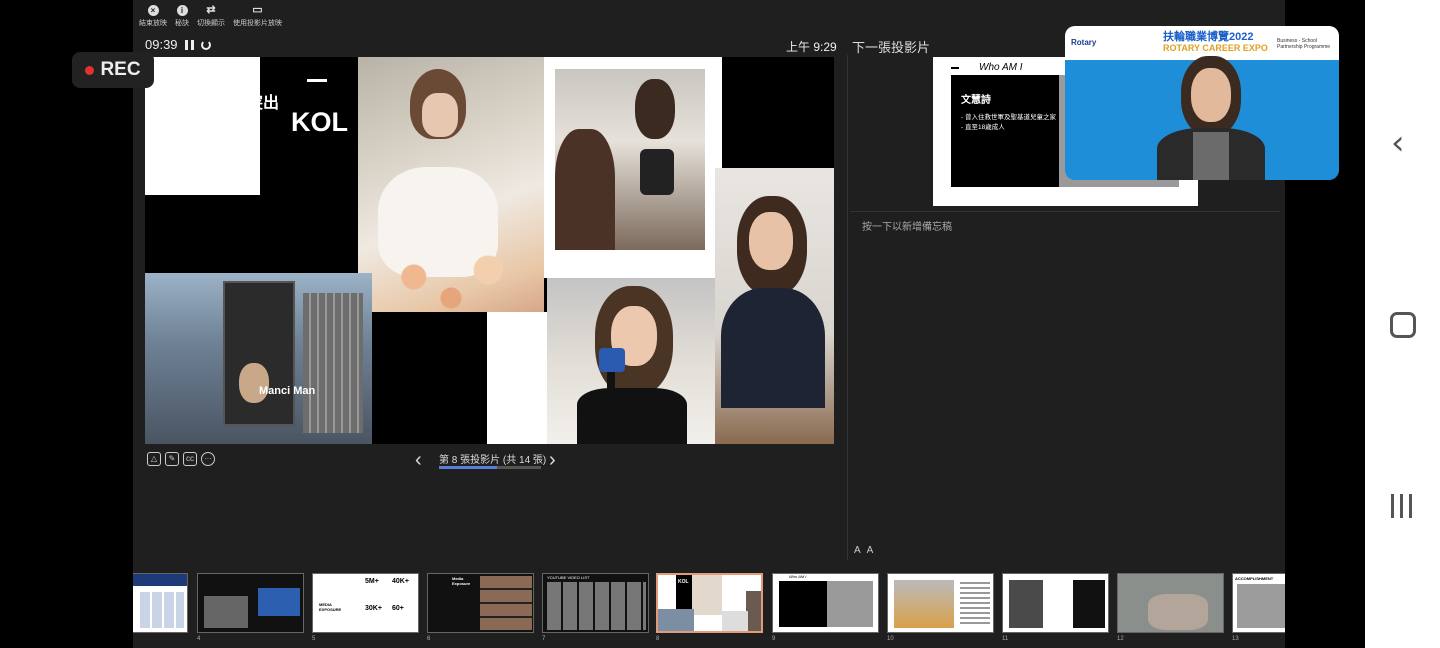 This screenshot has width=1440, height=648. What do you see at coordinates (201, 234) in the screenshot?
I see `black-block` at bounding box center [201, 234].